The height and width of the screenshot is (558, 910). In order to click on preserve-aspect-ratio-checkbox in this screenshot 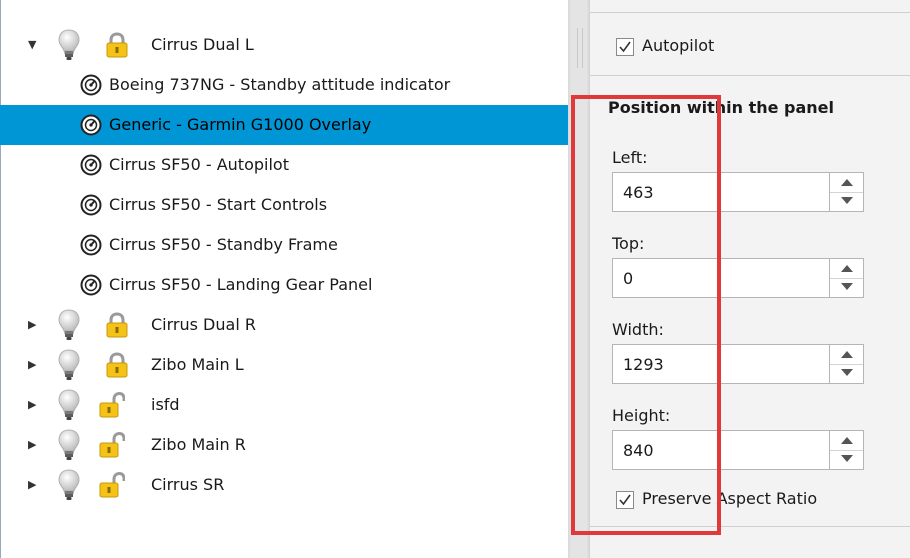, I will do `click(625, 500)`.